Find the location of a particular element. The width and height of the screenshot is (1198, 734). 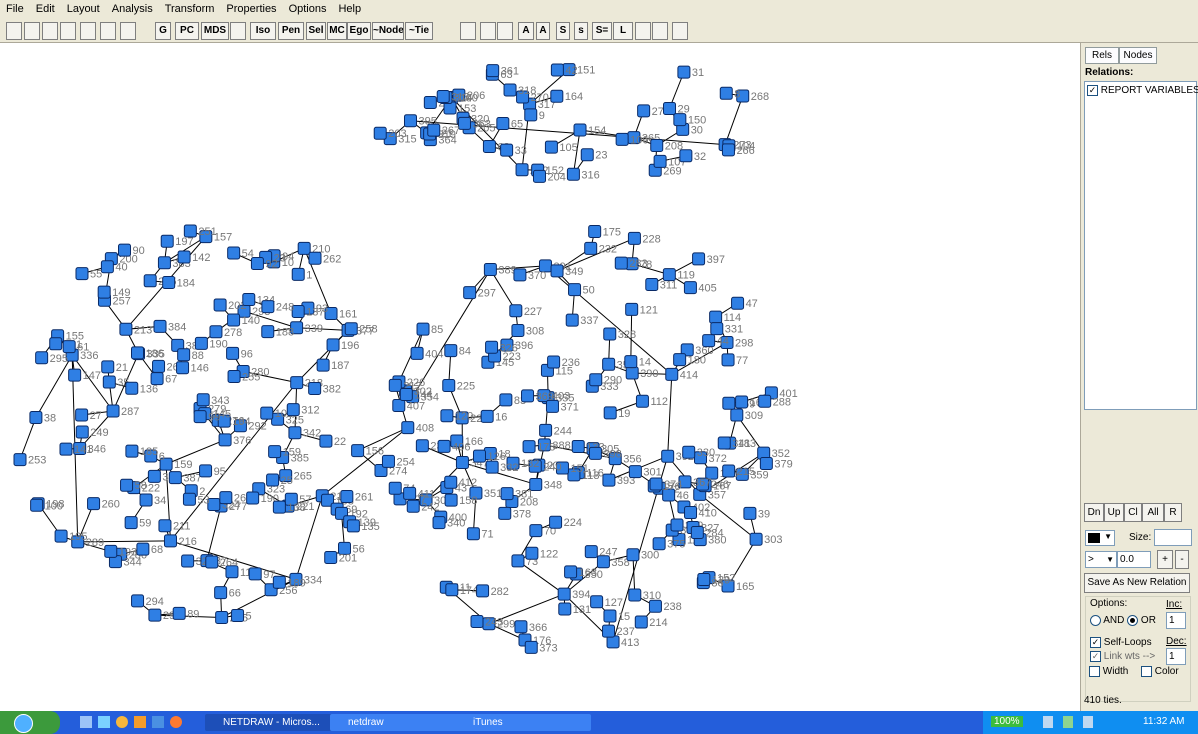

network-node: 150 is located at coordinates (689, 120).